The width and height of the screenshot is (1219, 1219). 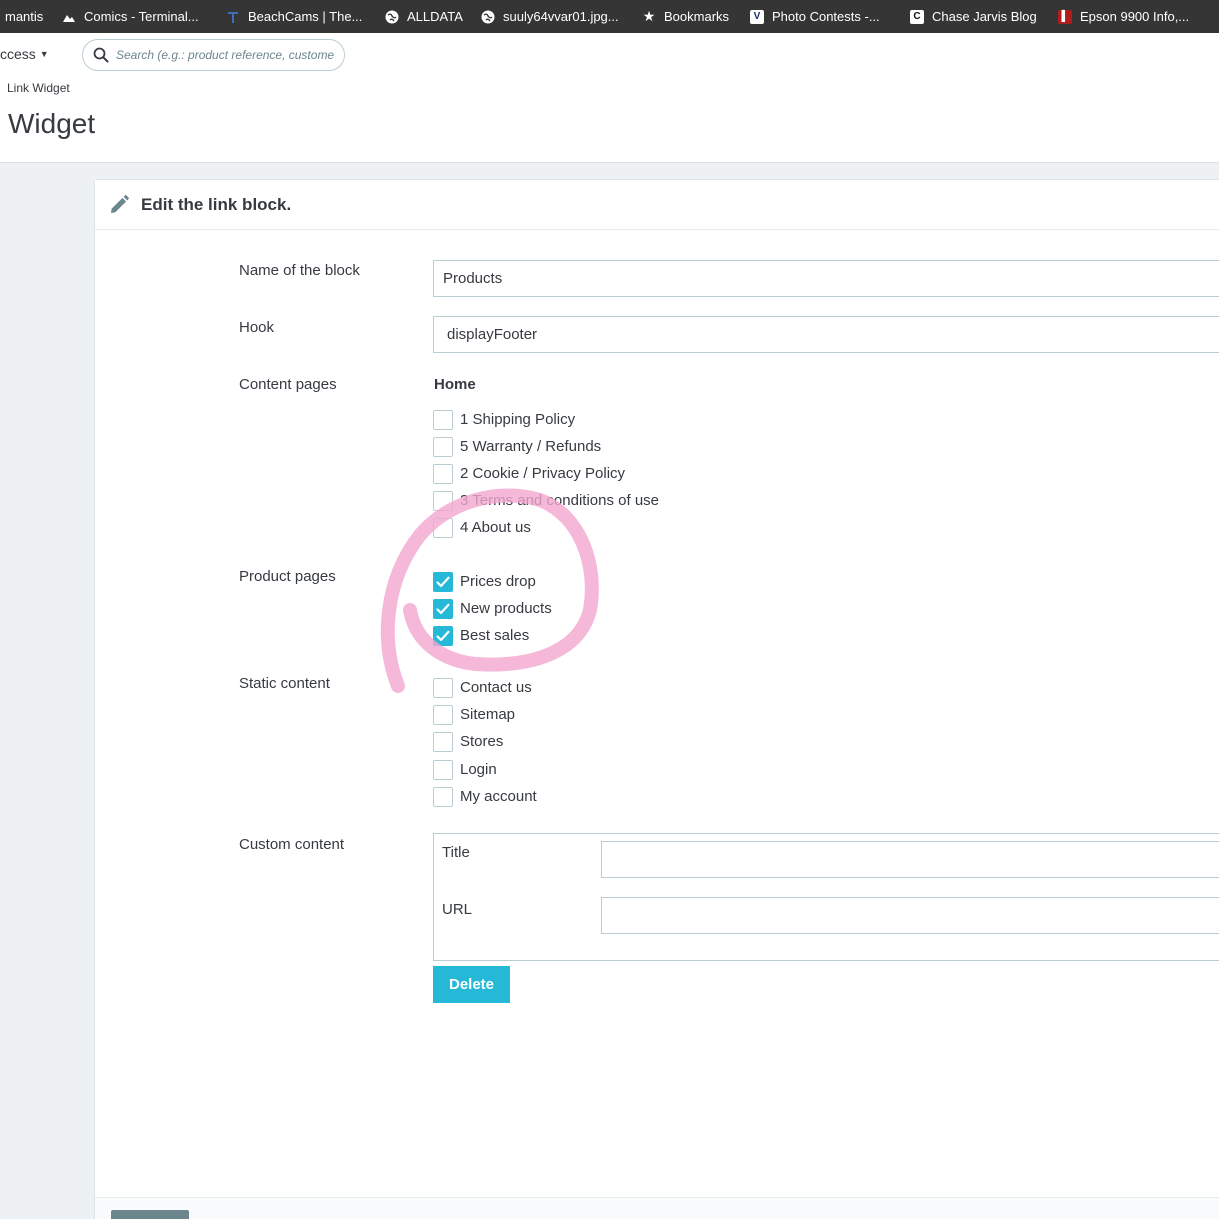 I want to click on checkbox-terms-conditions: 3 Terms and conditions of use, so click(x=546, y=500).